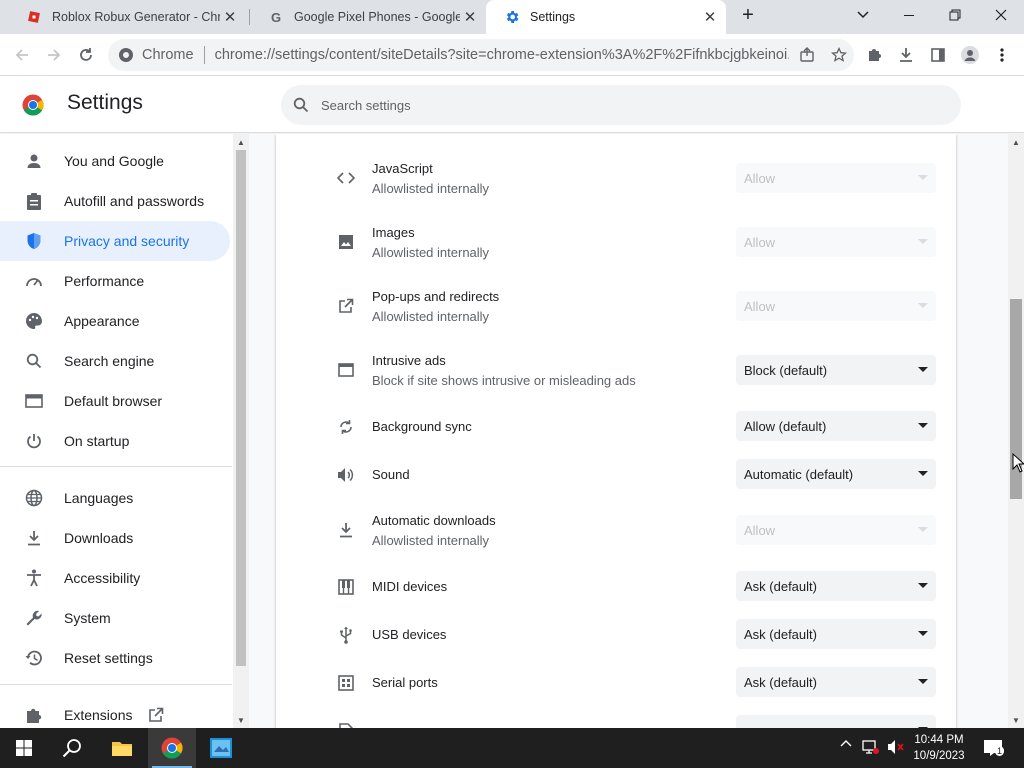  I want to click on permission-select: Allow (default), so click(836, 426).